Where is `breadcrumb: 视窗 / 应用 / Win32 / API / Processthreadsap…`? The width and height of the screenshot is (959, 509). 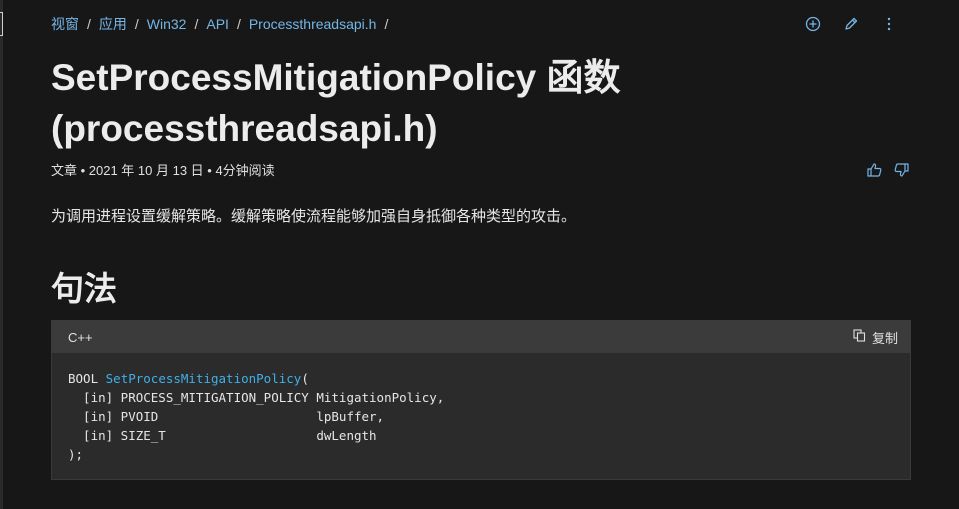 breadcrumb: 视窗 / 应用 / Win32 / API / Processthreadsap… is located at coordinates (481, 24).